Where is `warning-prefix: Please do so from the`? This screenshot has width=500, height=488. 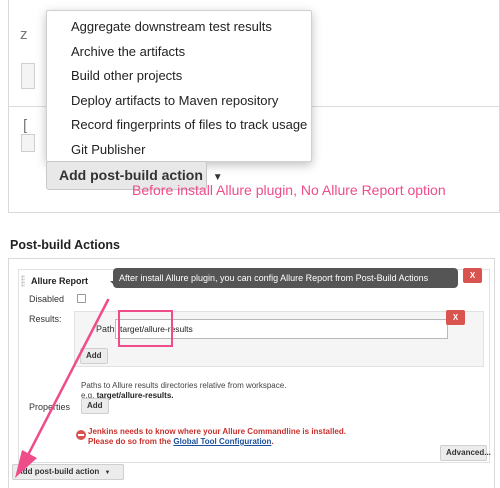 warning-prefix: Please do so from the is located at coordinates (130, 441).